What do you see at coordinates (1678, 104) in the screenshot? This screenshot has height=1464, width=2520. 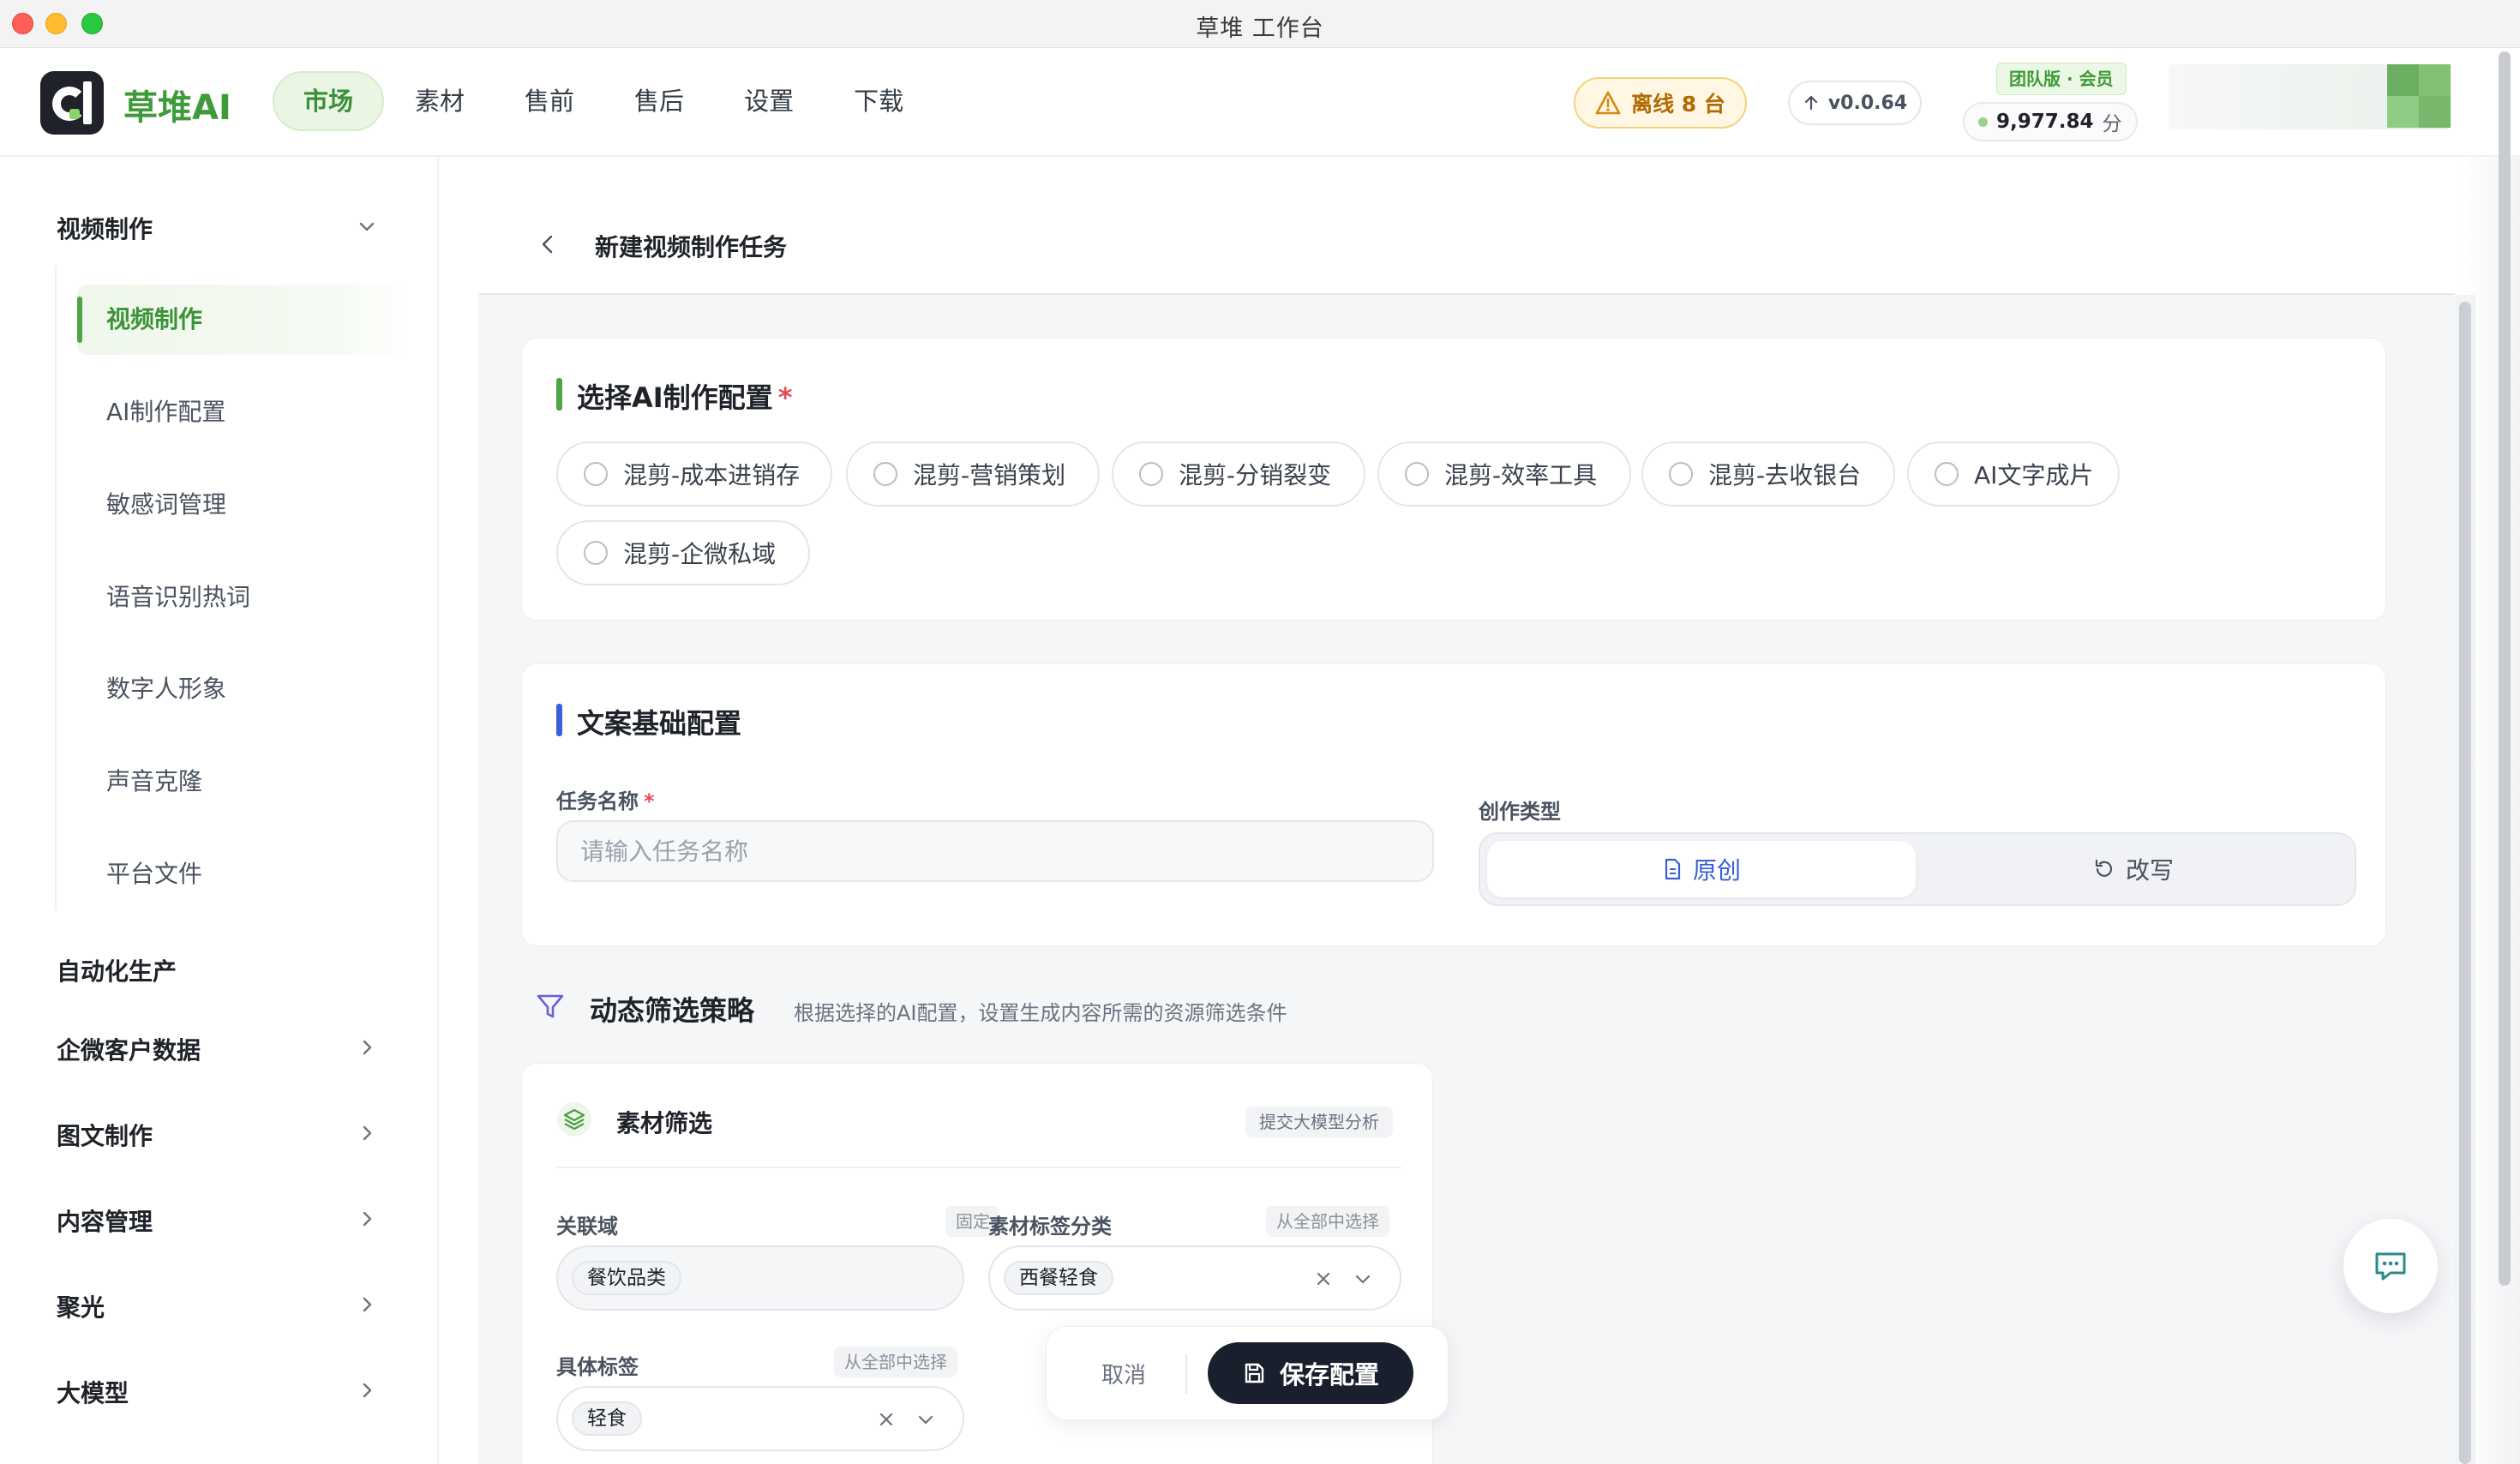 I see `offline-devices-label: 离线 8 台` at bounding box center [1678, 104].